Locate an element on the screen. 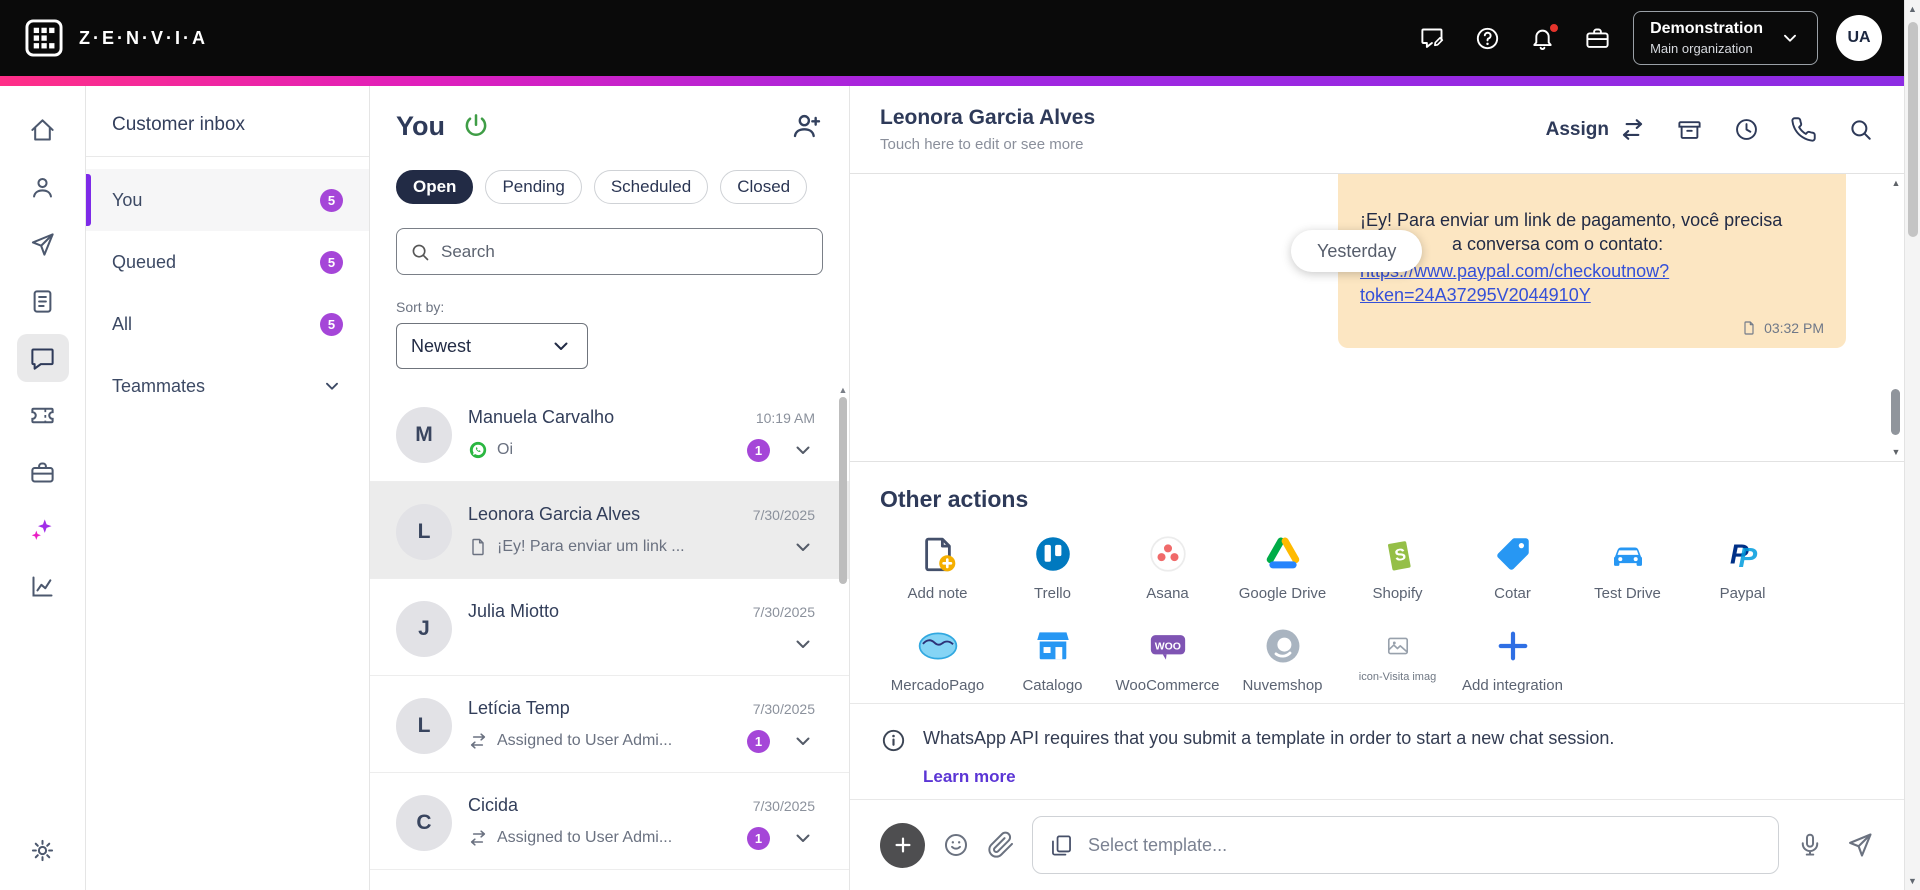 Image resolution: width=1920 pixels, height=890 pixels. brand-name: Z·E·N·V·I·A is located at coordinates (143, 37).